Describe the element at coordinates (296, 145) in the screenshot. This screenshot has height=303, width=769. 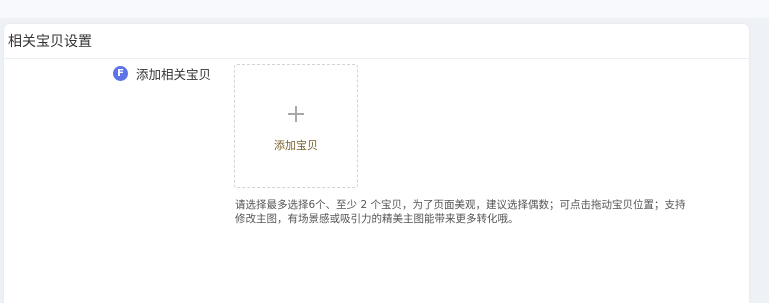
I see `add-item-label: 添加宝贝` at that location.